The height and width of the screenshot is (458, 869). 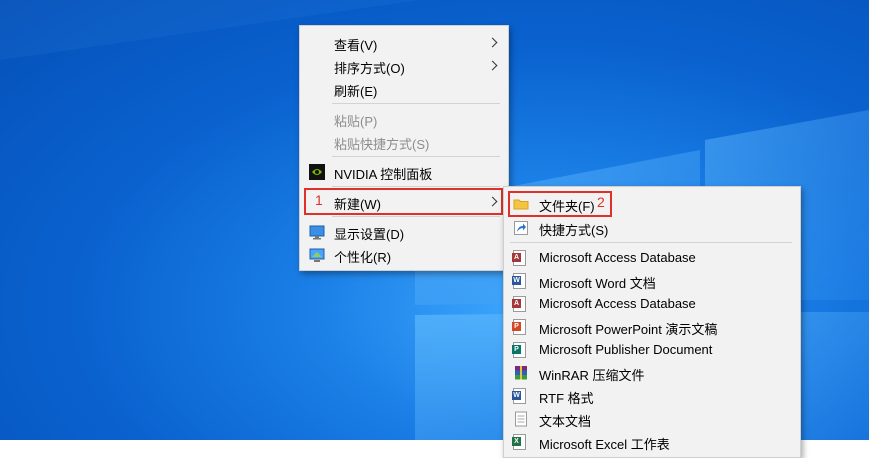 What do you see at coordinates (369, 234) in the screenshot?
I see `menu-item-label: 显示设置(D)` at bounding box center [369, 234].